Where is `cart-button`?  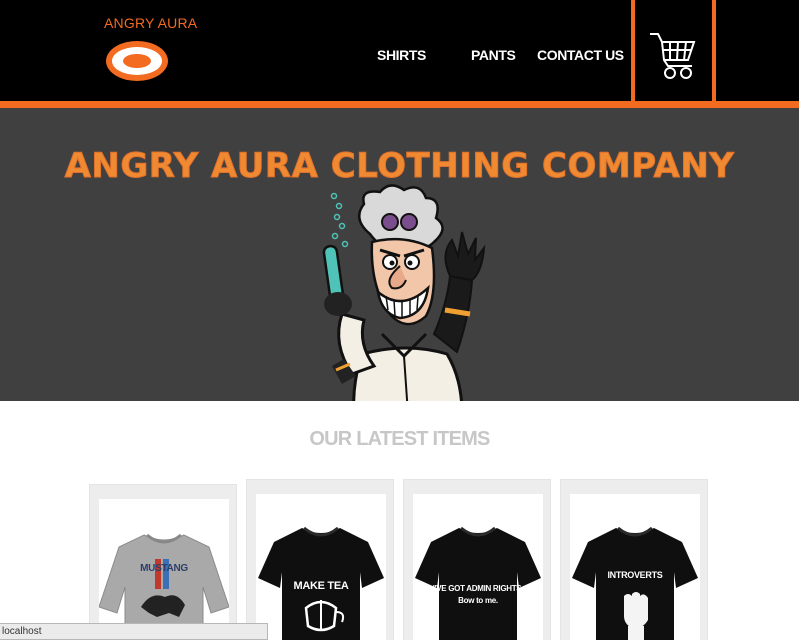 cart-button is located at coordinates (673, 52).